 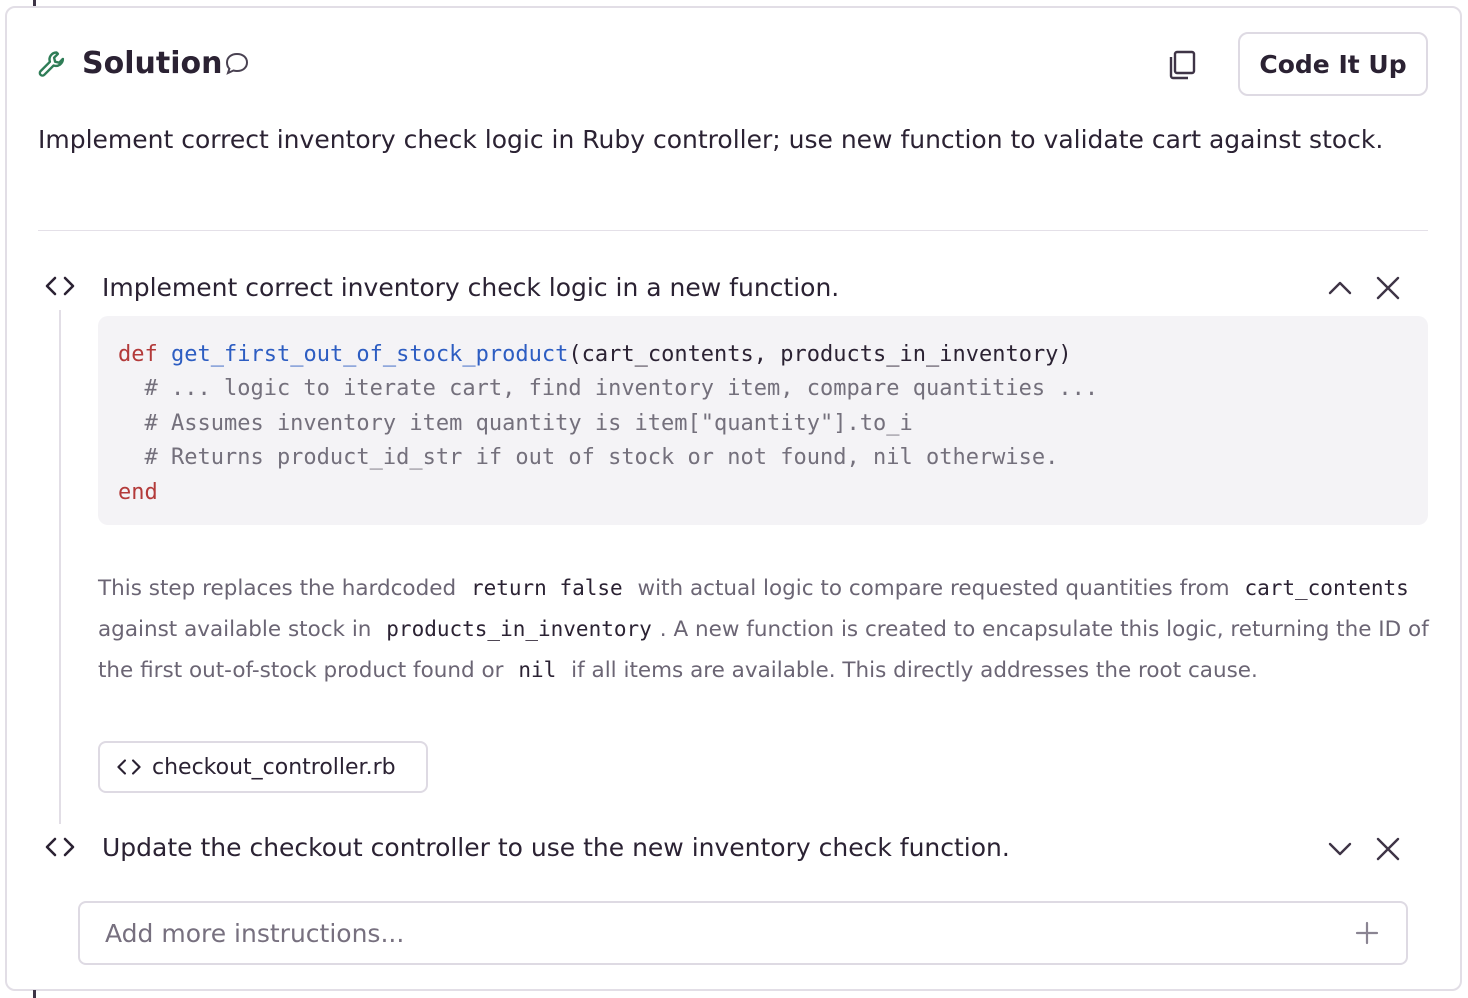 What do you see at coordinates (519, 629) in the screenshot?
I see `inline-code: products_in_inventory` at bounding box center [519, 629].